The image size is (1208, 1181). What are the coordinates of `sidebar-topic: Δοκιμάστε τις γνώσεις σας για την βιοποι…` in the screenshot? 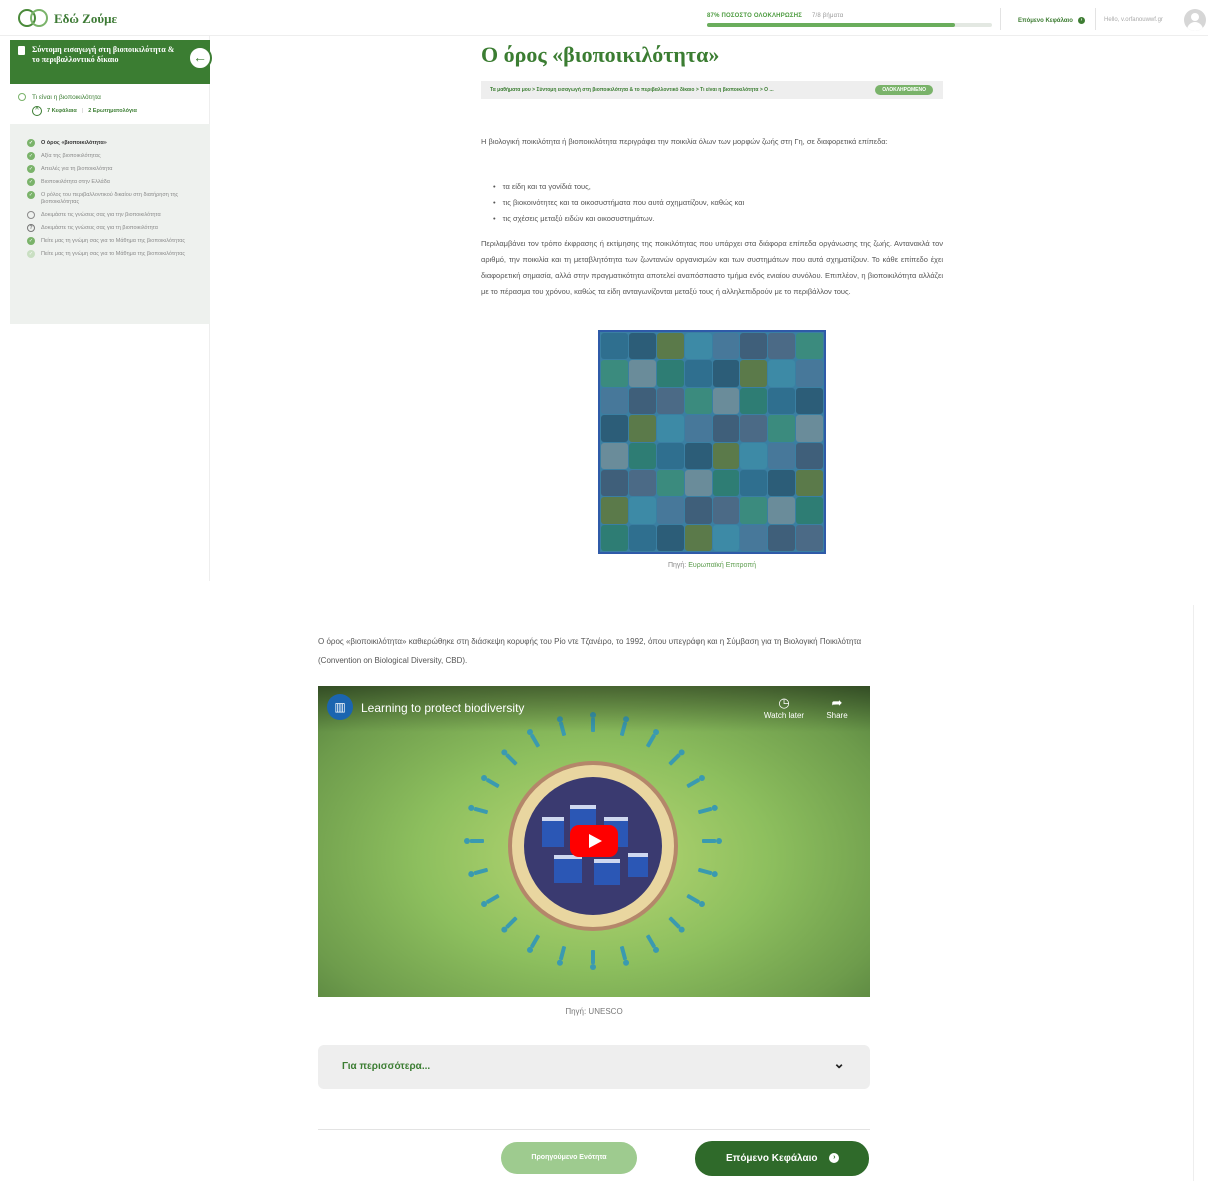 It's located at (110, 215).